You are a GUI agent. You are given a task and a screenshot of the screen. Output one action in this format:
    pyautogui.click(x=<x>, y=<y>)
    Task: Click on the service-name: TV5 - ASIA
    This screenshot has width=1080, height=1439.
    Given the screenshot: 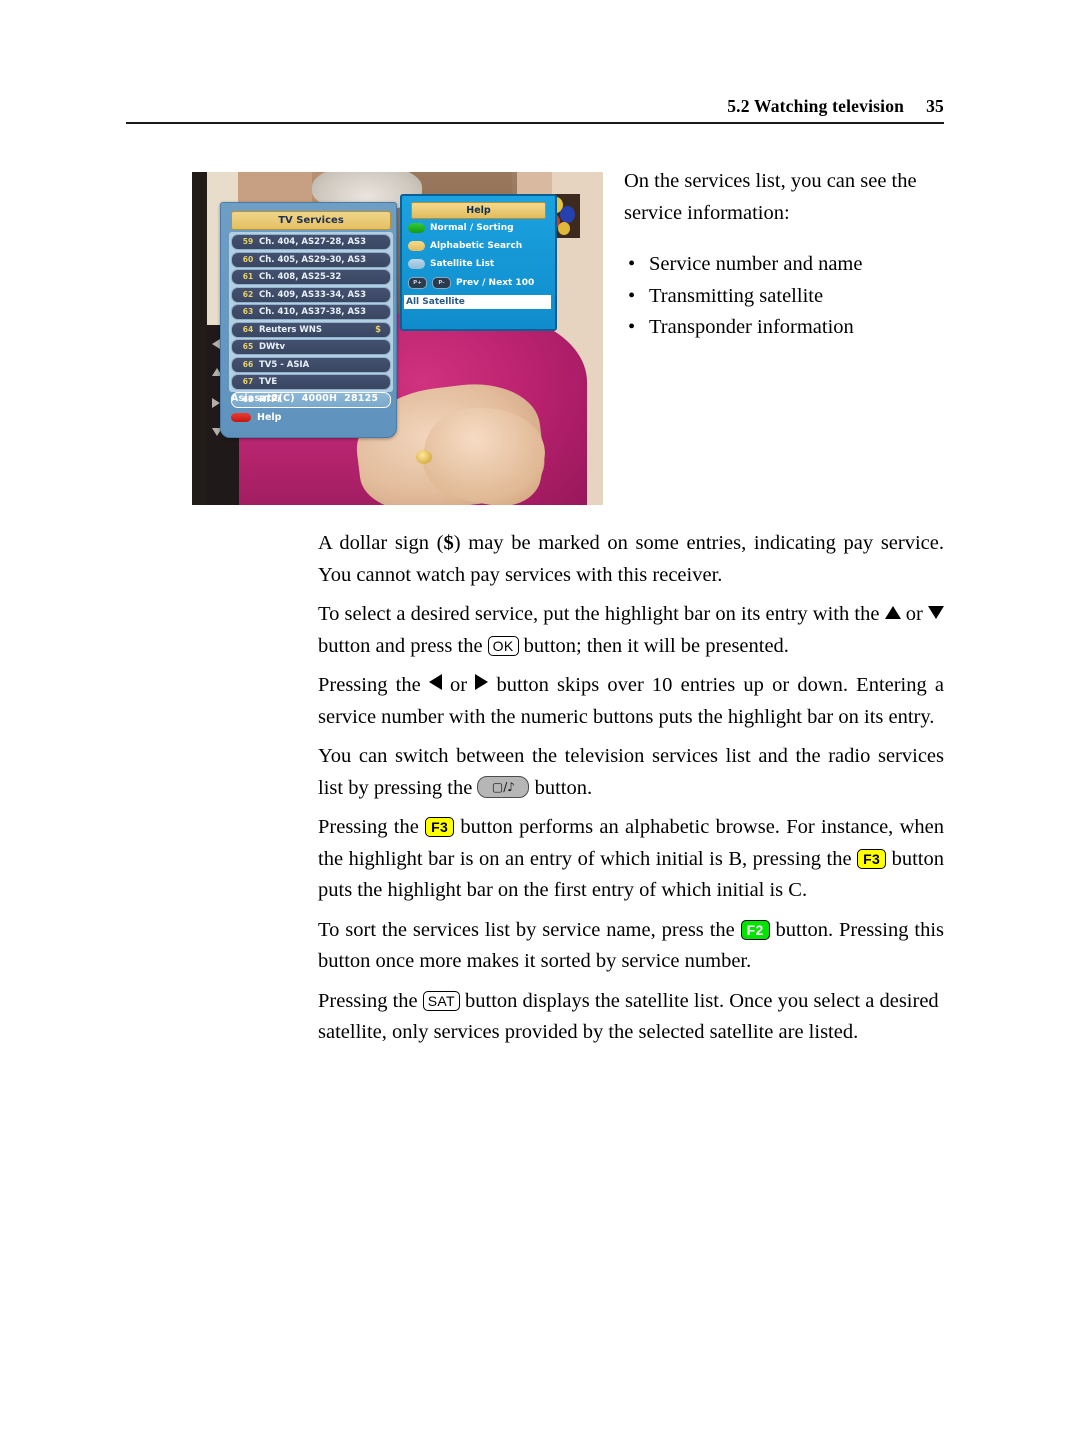 What is the action you would take?
    pyautogui.click(x=284, y=364)
    